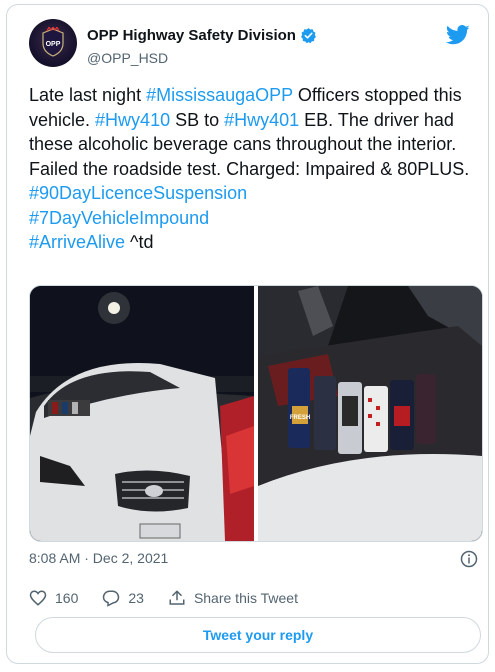 The image size is (495, 672). What do you see at coordinates (469, 559) in the screenshot?
I see `info-icon` at bounding box center [469, 559].